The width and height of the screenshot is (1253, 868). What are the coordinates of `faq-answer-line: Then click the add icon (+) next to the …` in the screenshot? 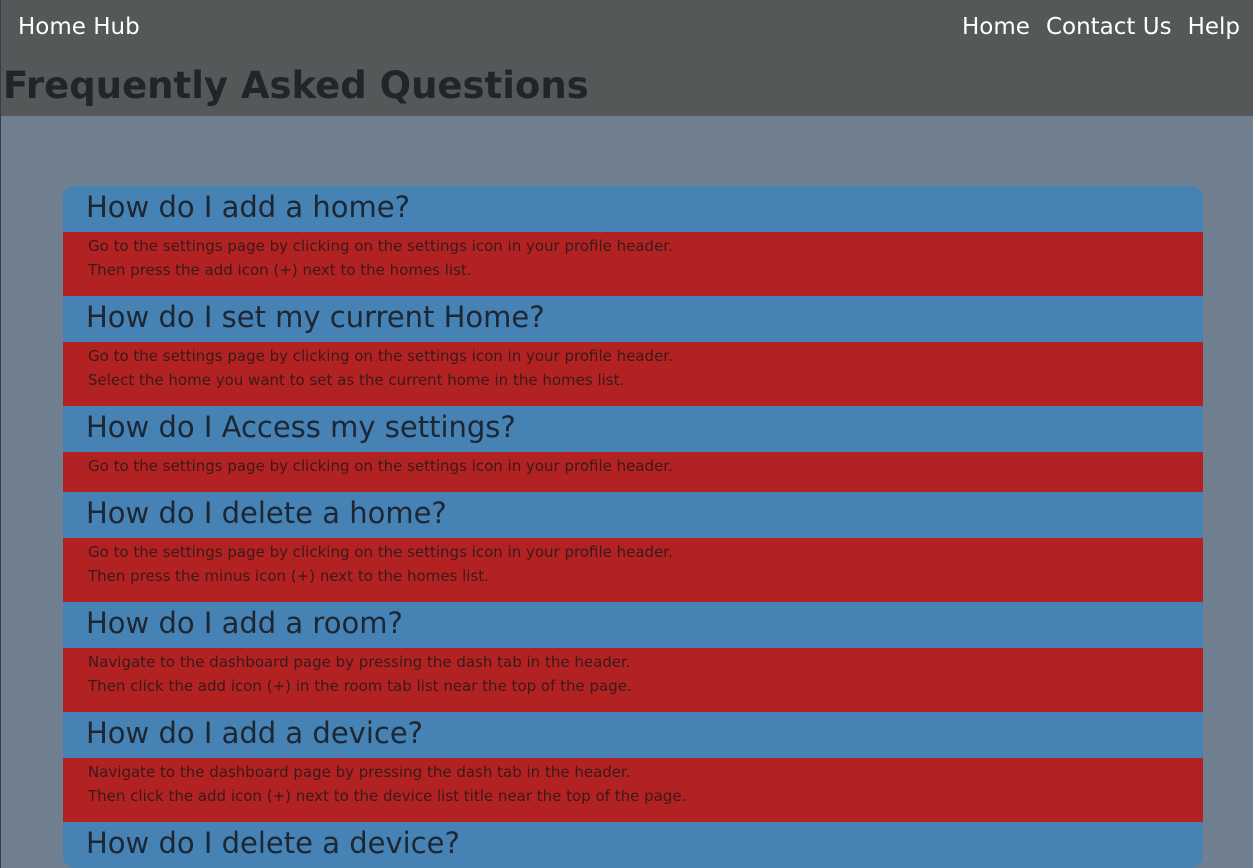 It's located at (387, 796).